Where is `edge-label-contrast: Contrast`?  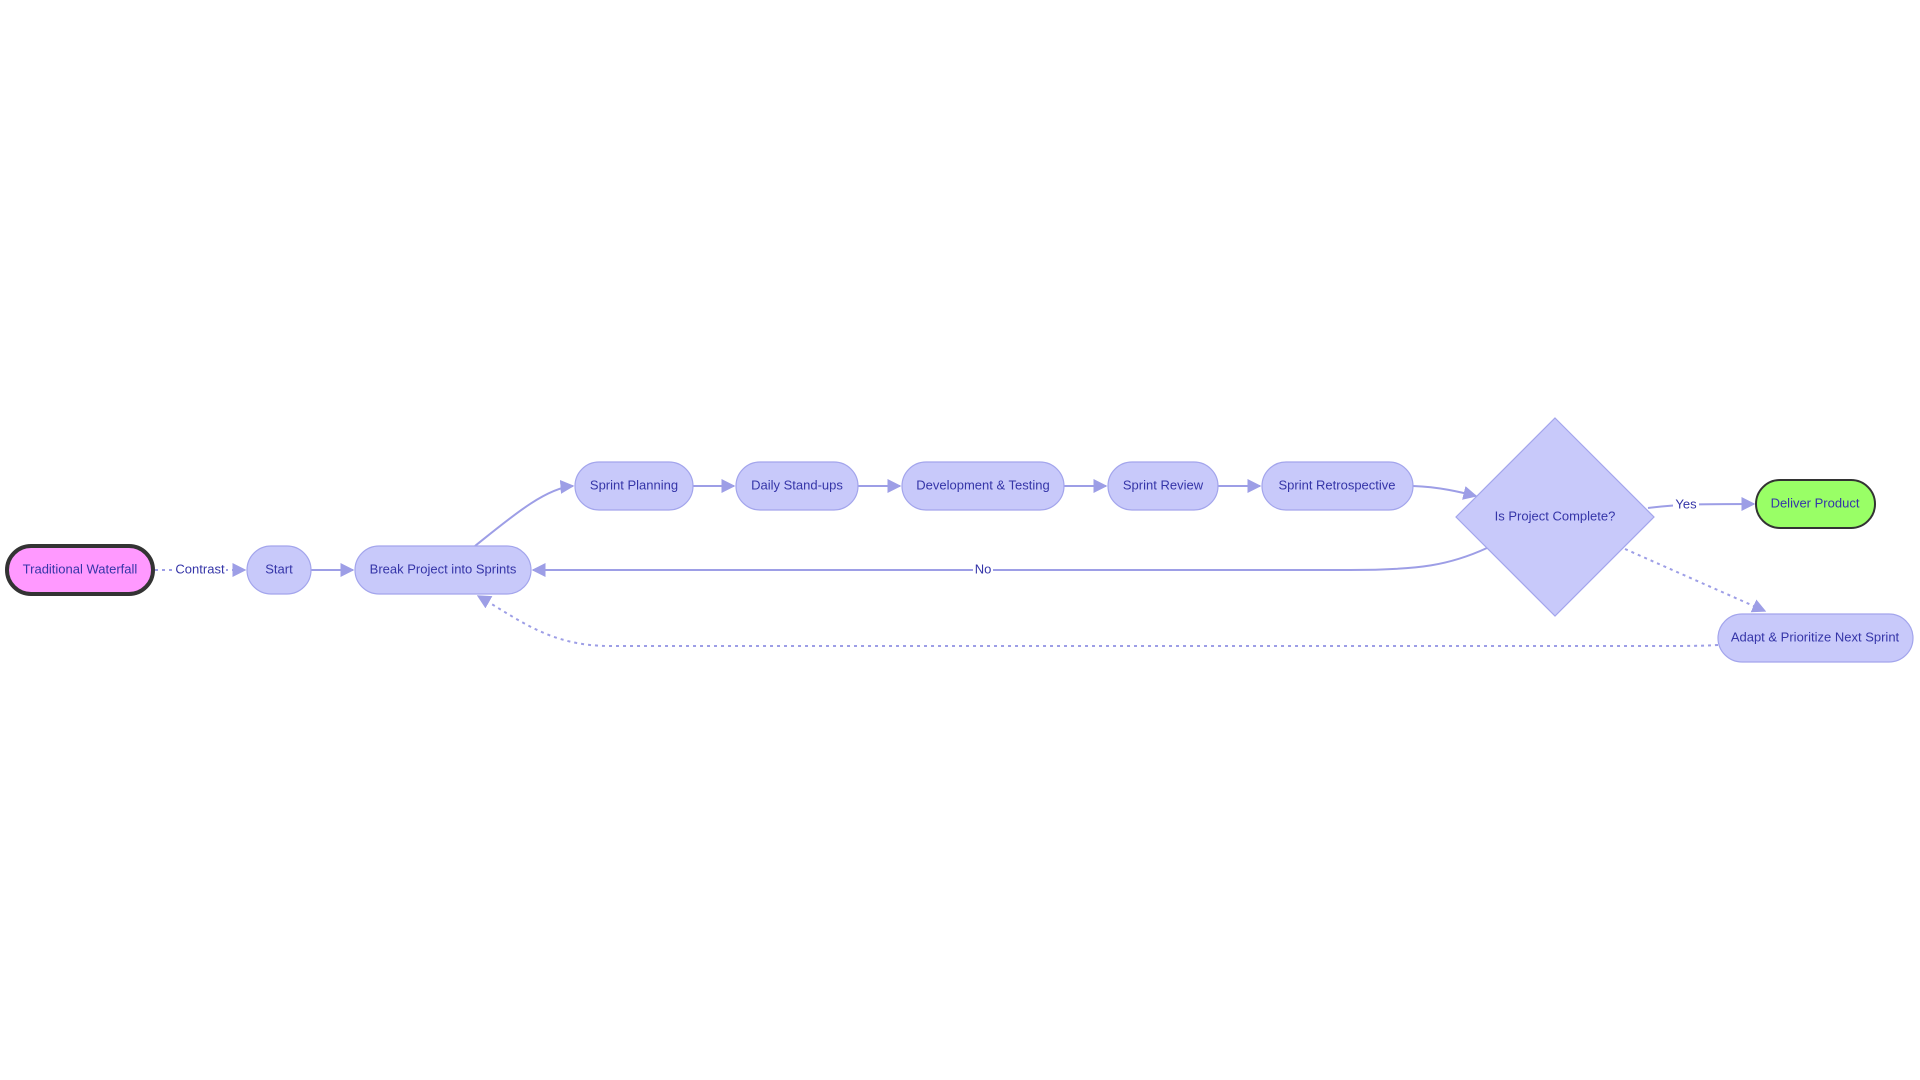
edge-label-contrast: Contrast is located at coordinates (200, 568).